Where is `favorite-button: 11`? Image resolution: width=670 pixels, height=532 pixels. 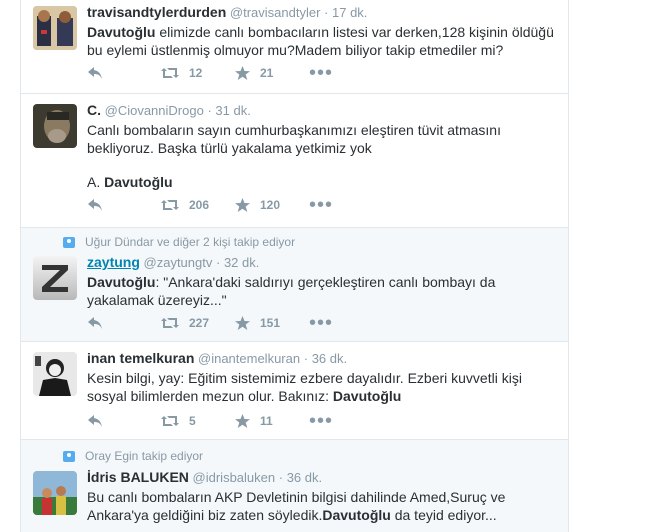
favorite-button: 11 is located at coordinates (272, 421).